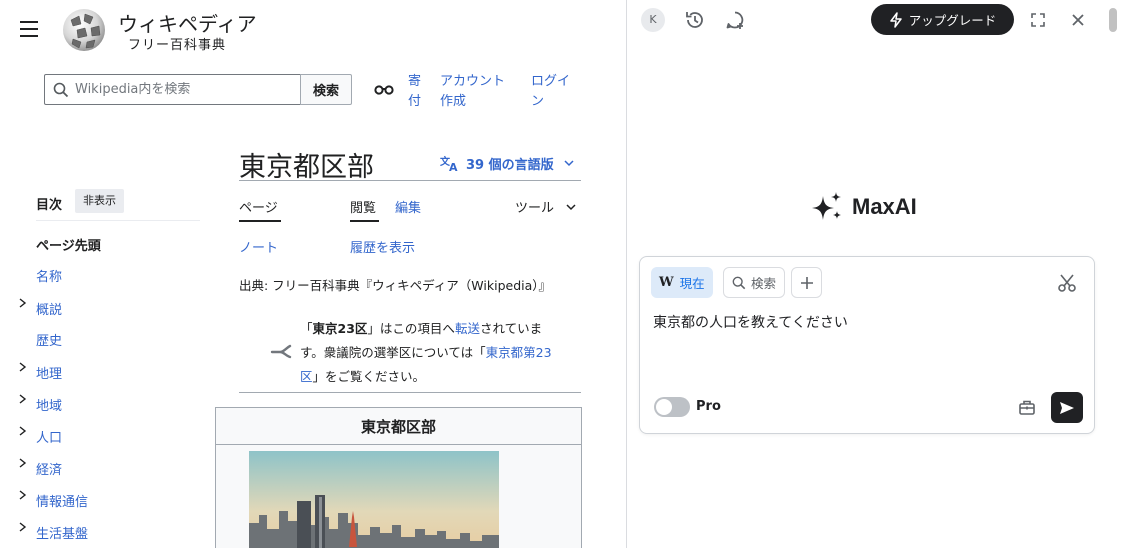 The width and height of the screenshot is (1122, 548). Describe the element at coordinates (374, 499) in the screenshot. I see `tokyo-skyline-image` at that location.